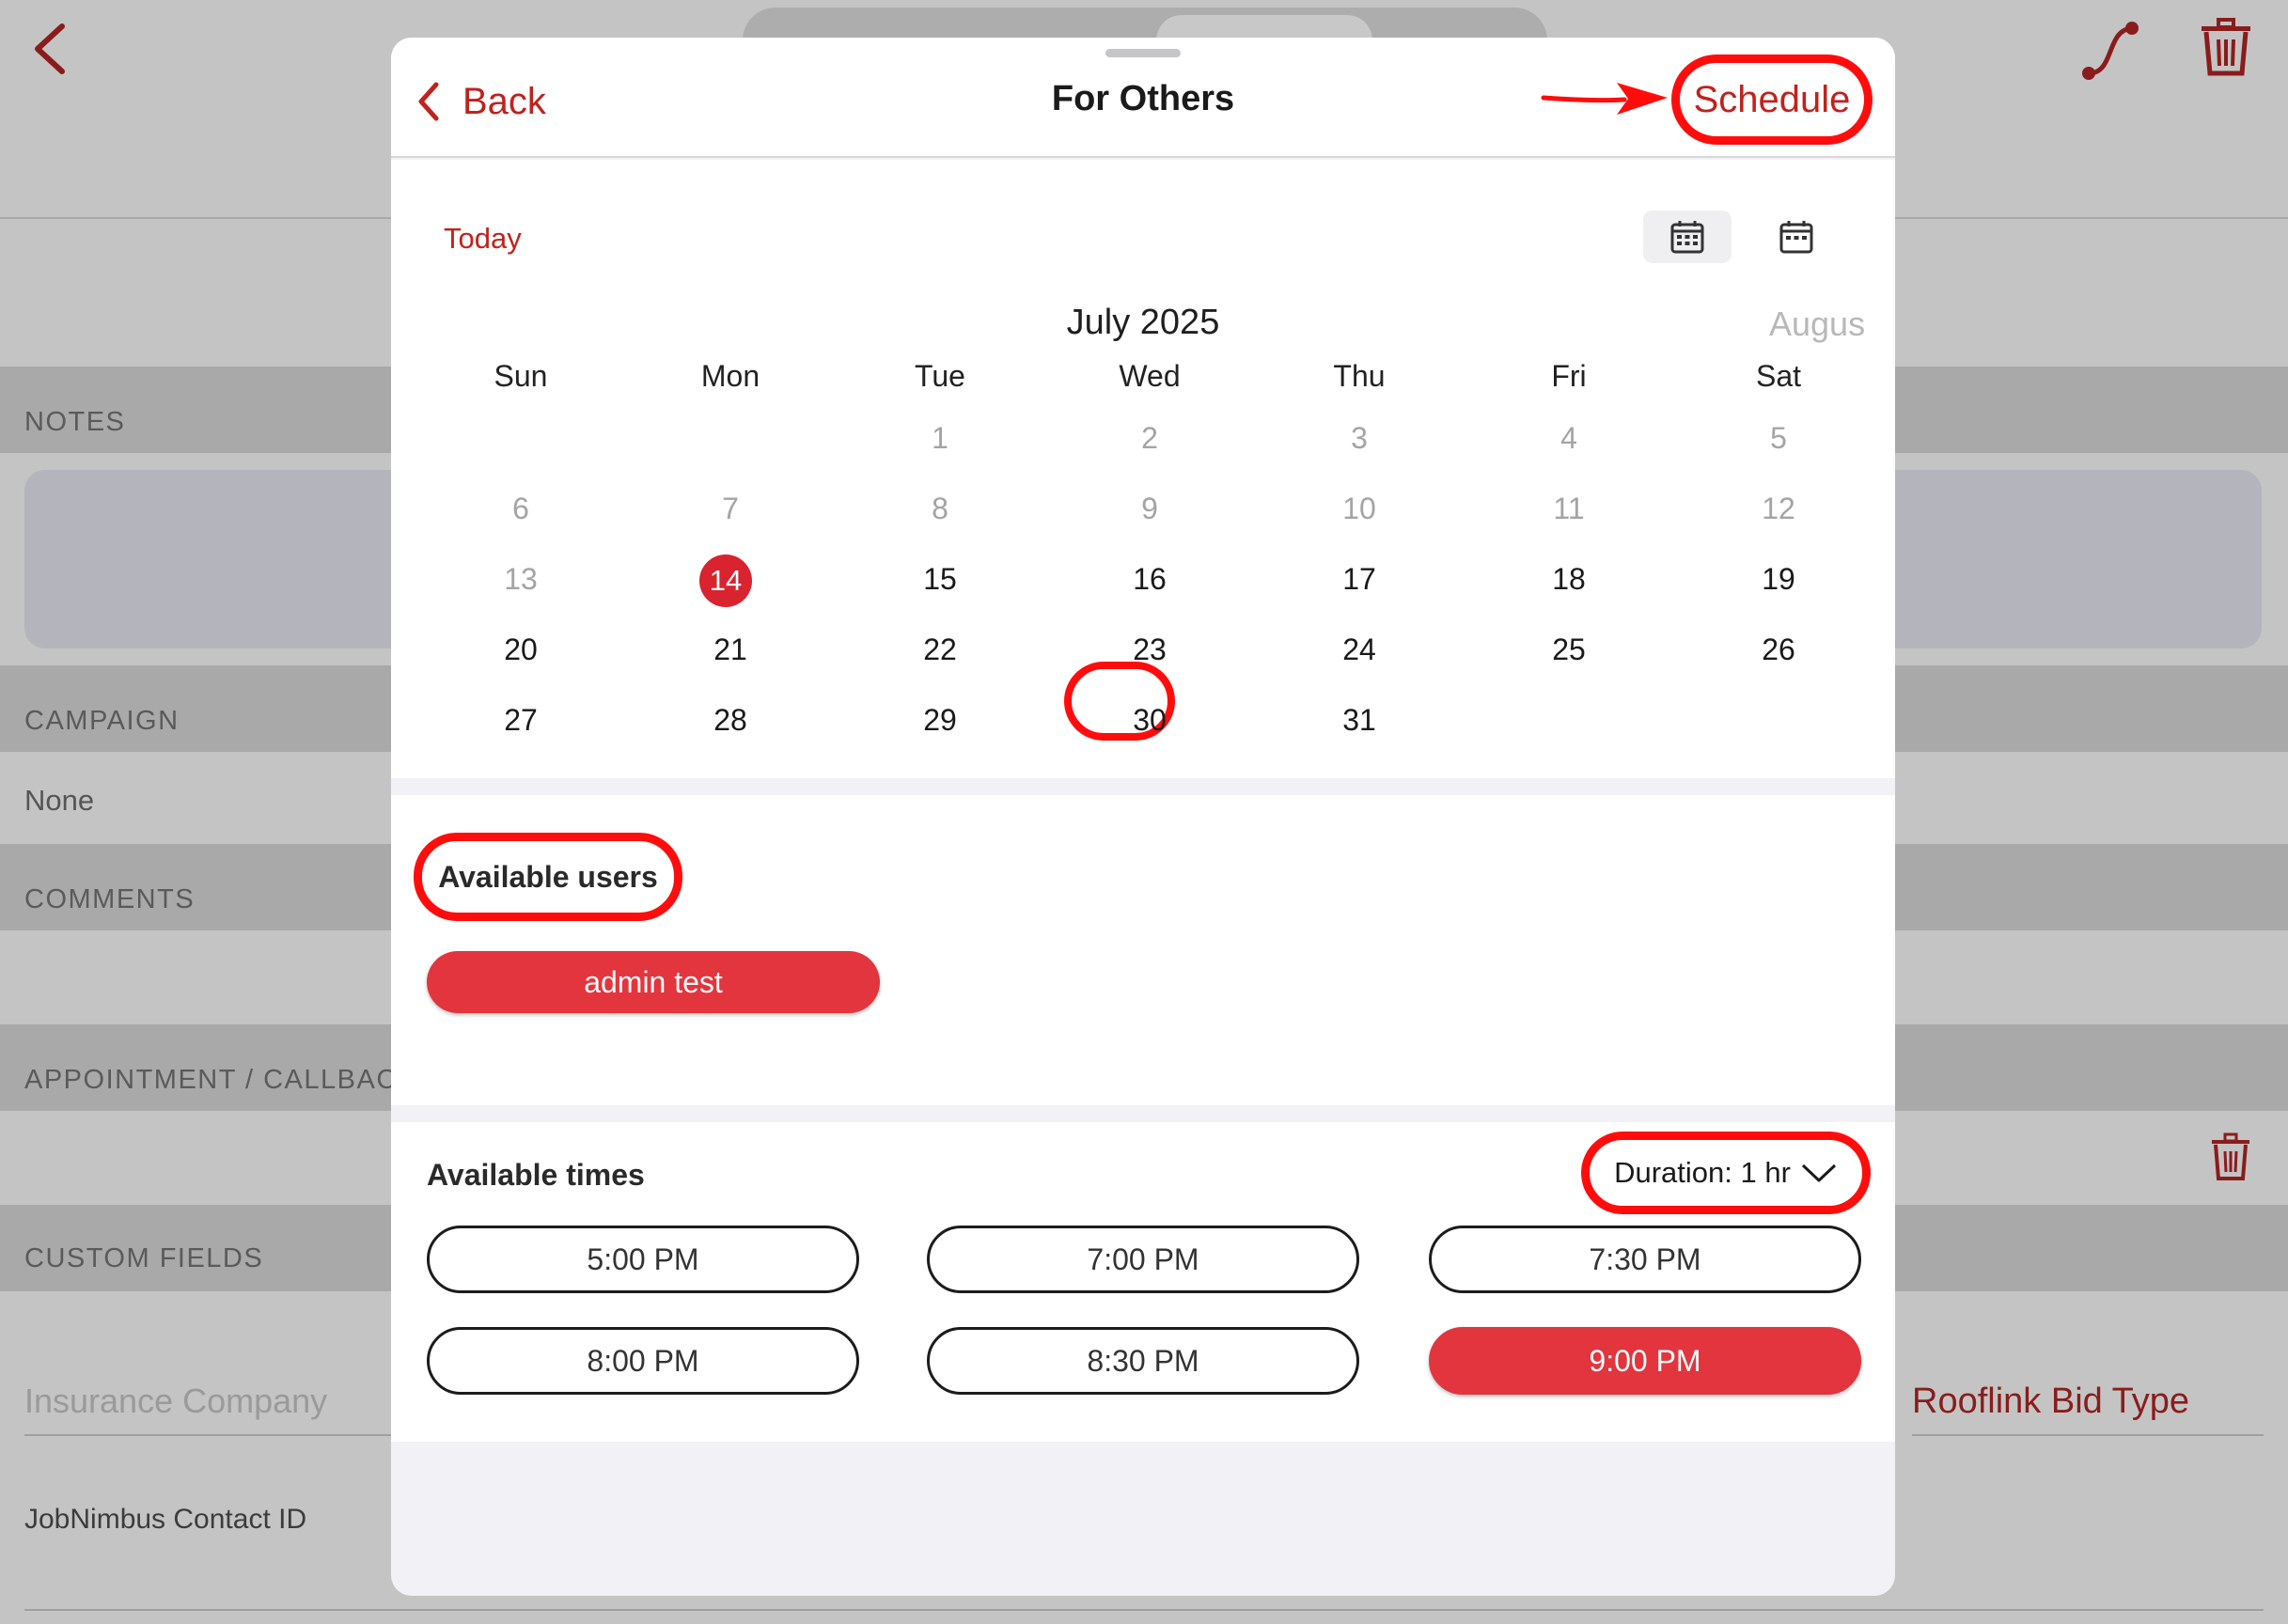 This screenshot has width=2288, height=1624. Describe the element at coordinates (483, 239) in the screenshot. I see `today-button: Today` at that location.